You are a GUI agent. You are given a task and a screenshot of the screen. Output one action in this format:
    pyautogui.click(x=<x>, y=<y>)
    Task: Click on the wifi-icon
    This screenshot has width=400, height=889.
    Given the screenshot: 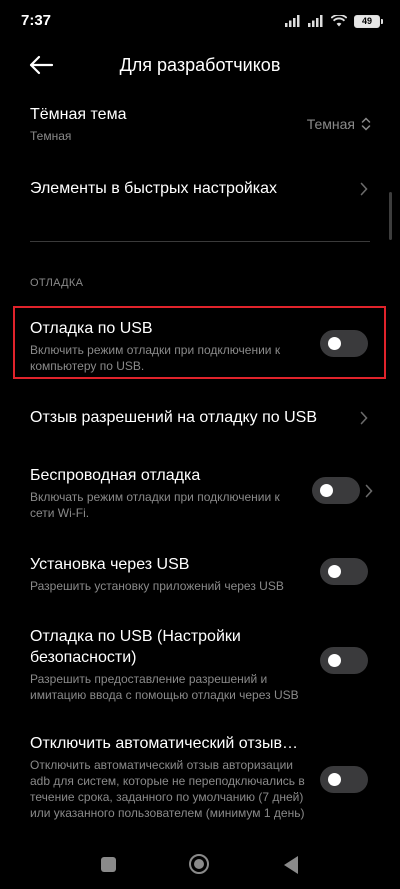 What is the action you would take?
    pyautogui.click(x=339, y=21)
    